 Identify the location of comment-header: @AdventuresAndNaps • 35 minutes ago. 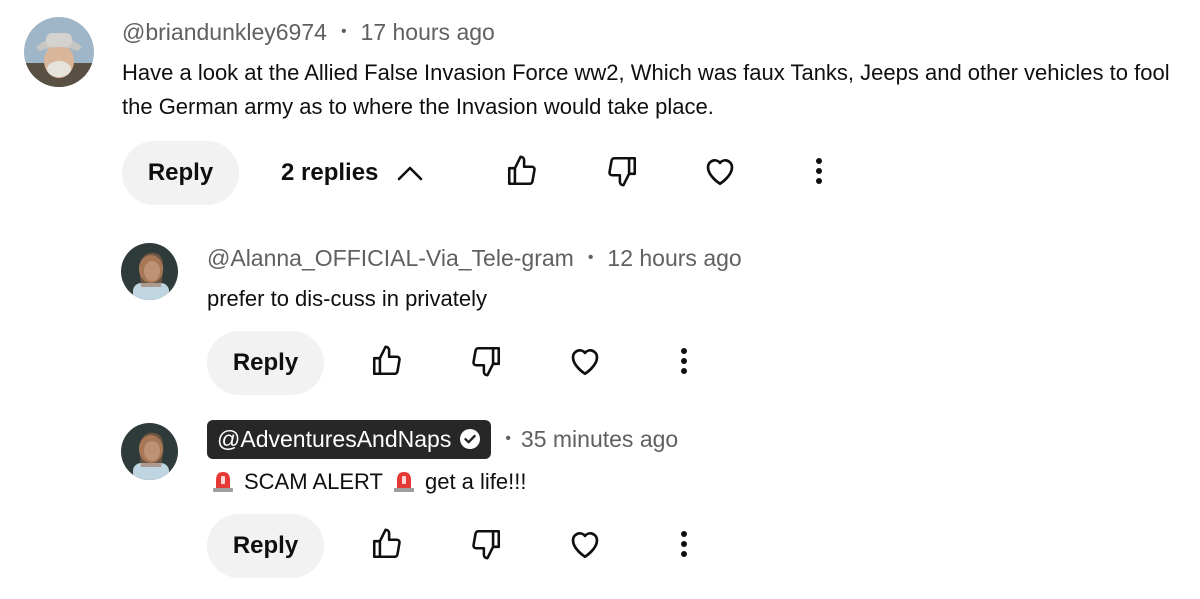
(442, 439).